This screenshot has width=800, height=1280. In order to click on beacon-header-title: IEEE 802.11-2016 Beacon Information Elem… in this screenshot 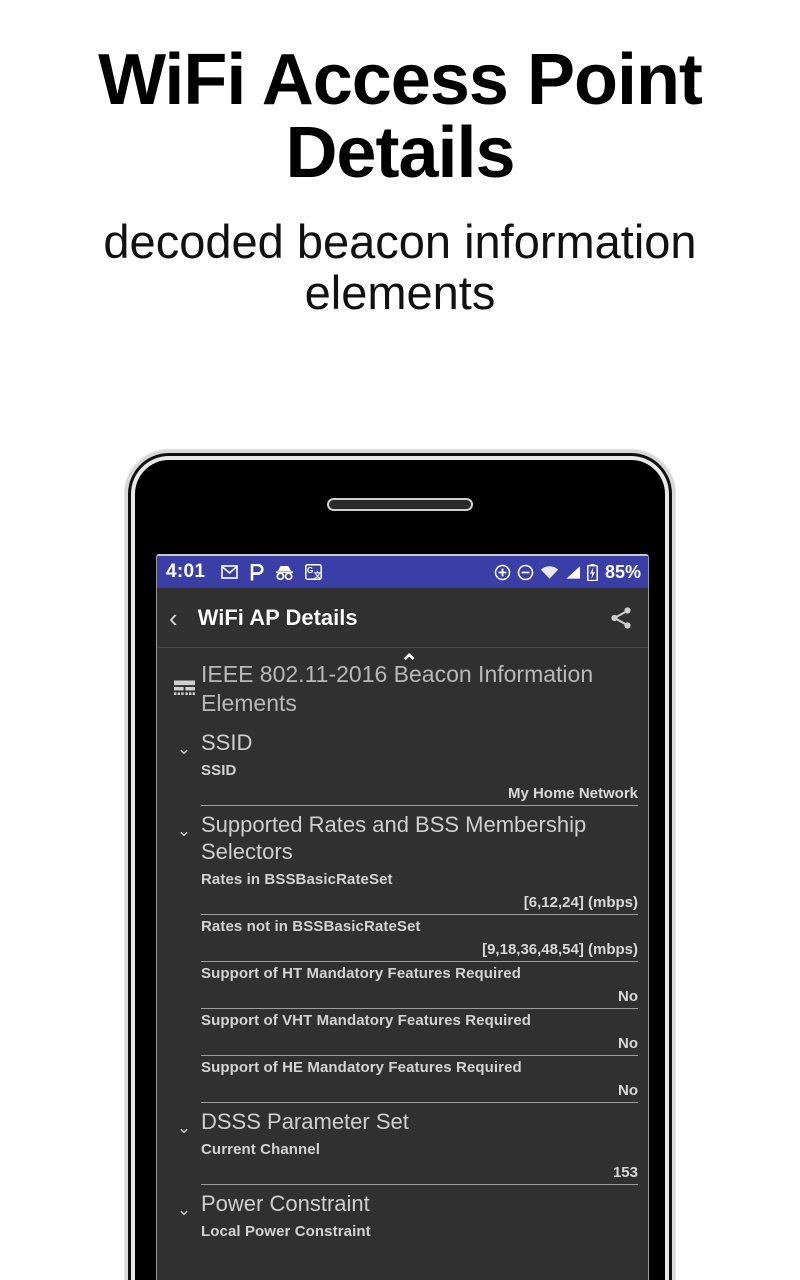, I will do `click(397, 688)`.